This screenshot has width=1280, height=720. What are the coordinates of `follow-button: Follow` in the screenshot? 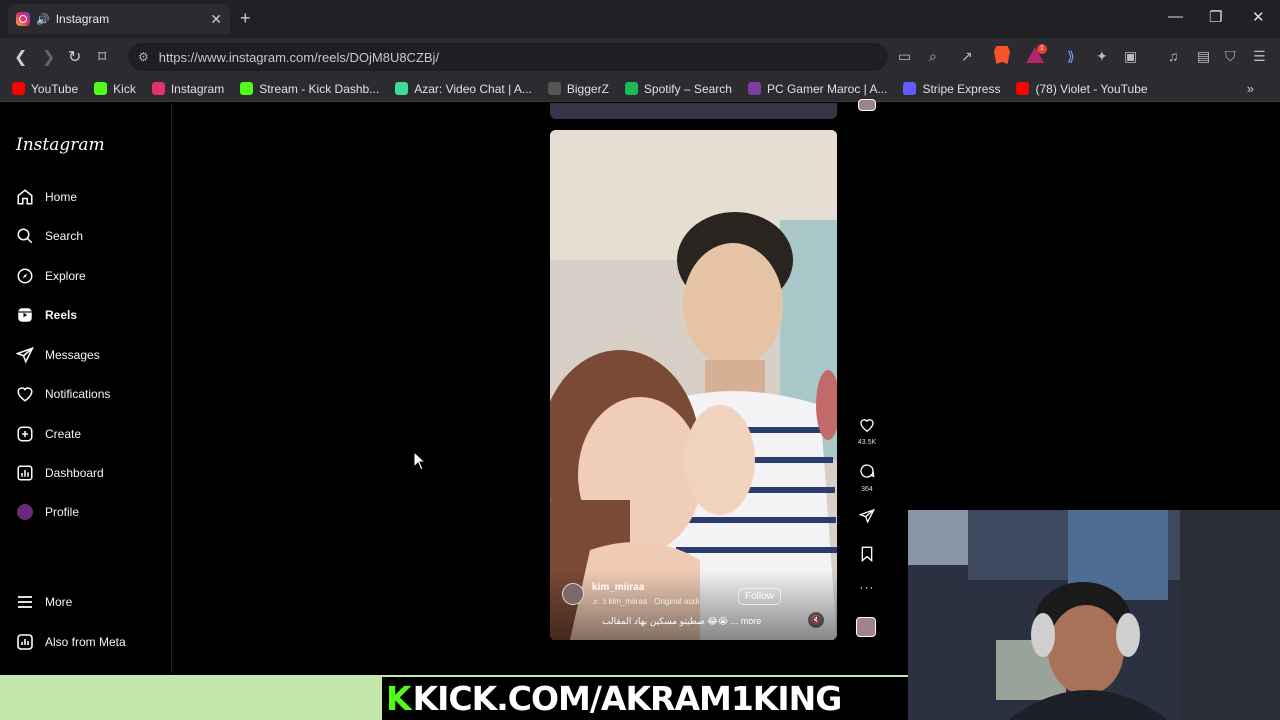 It's located at (759, 596).